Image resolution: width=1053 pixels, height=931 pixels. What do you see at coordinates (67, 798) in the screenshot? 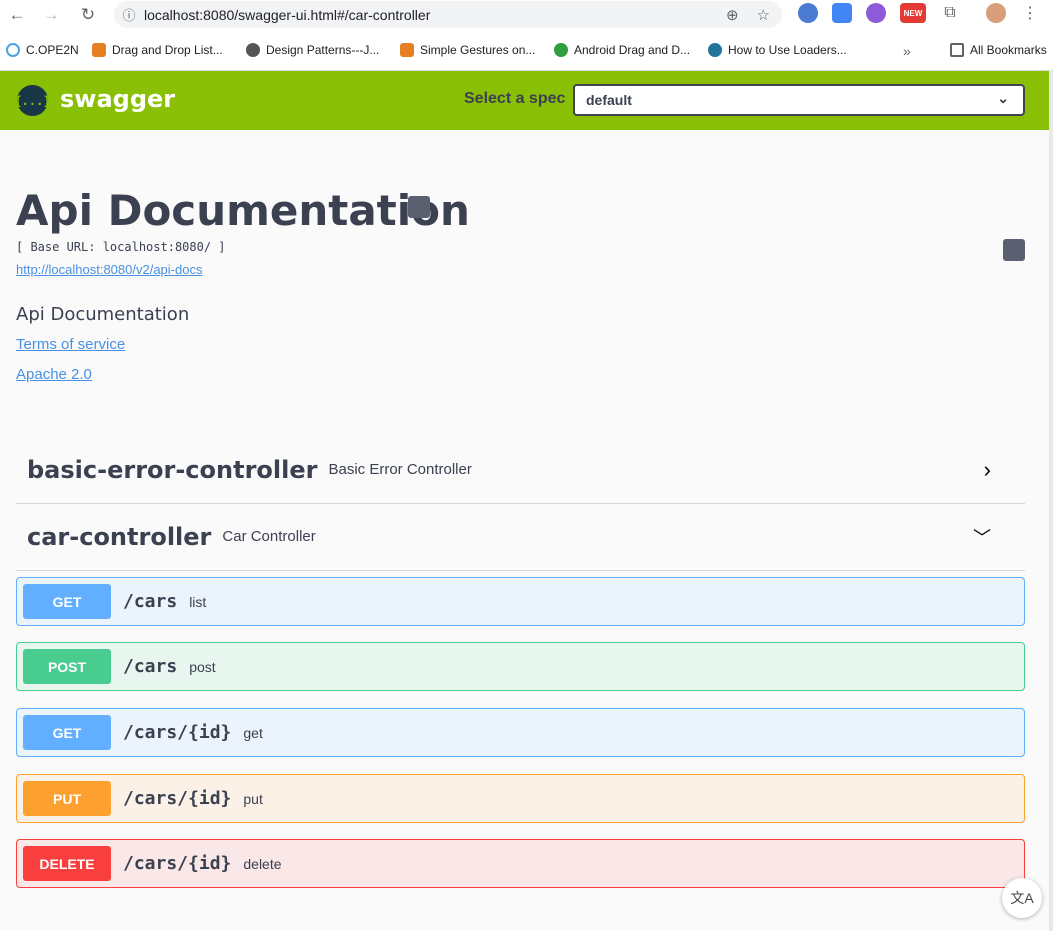
I see `method-badge: PUT` at bounding box center [67, 798].